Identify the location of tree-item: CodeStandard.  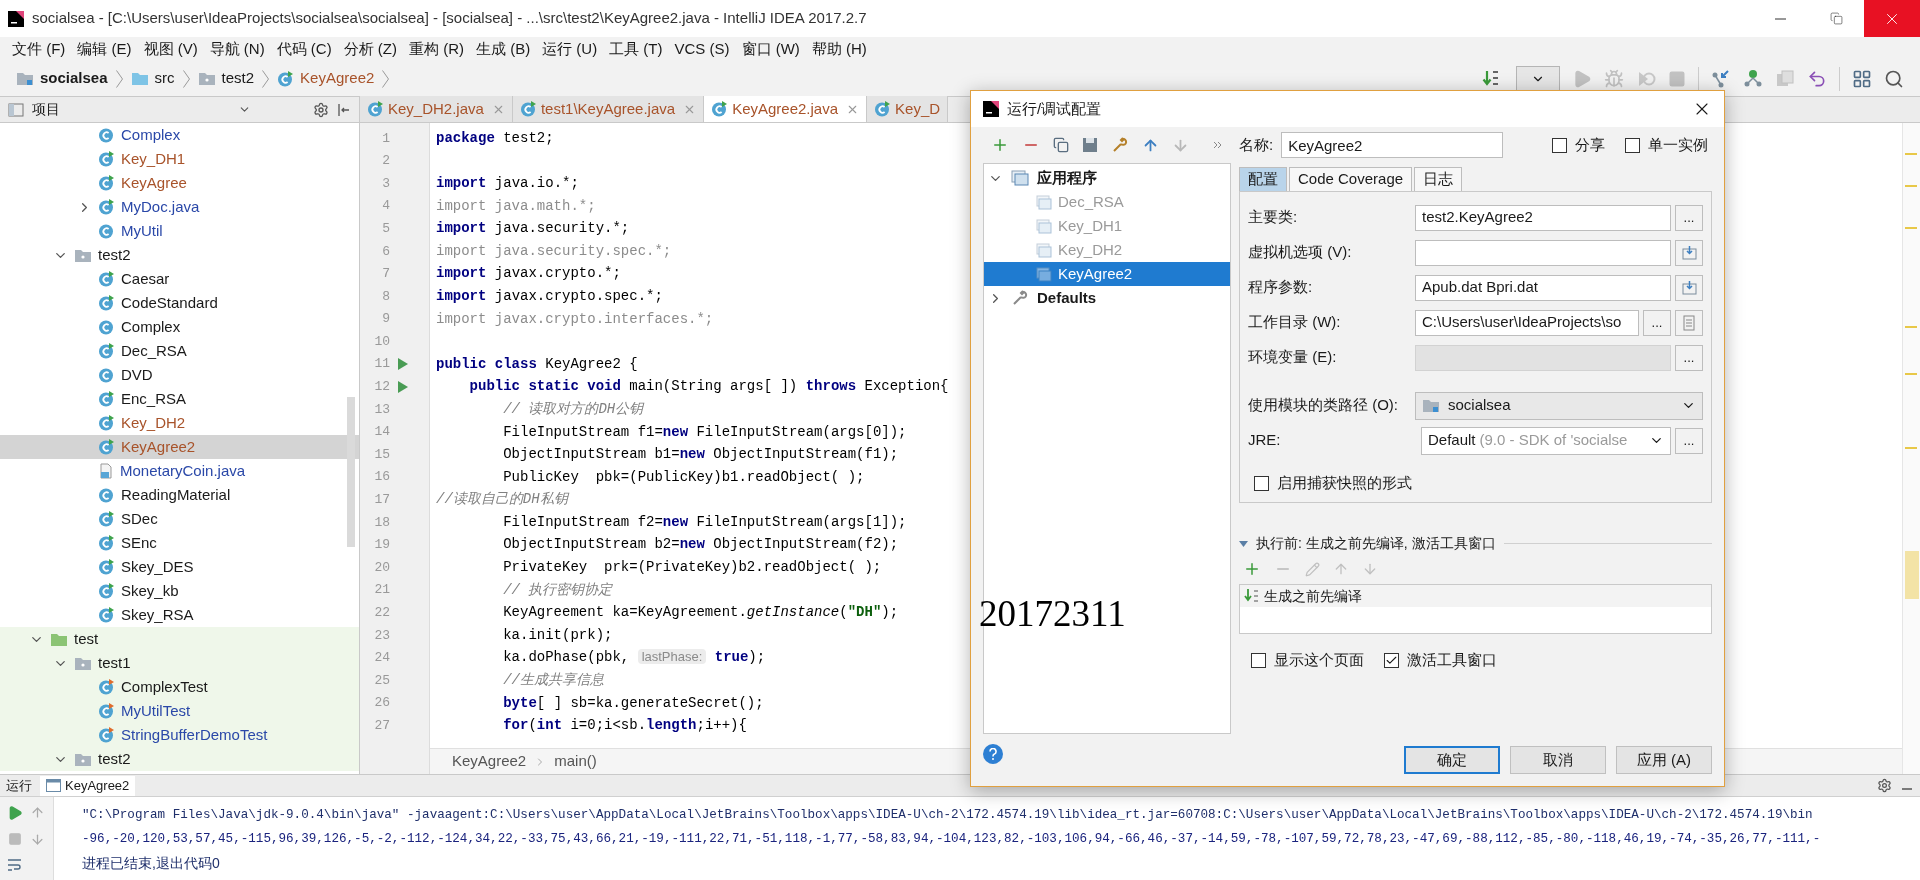
(179, 303).